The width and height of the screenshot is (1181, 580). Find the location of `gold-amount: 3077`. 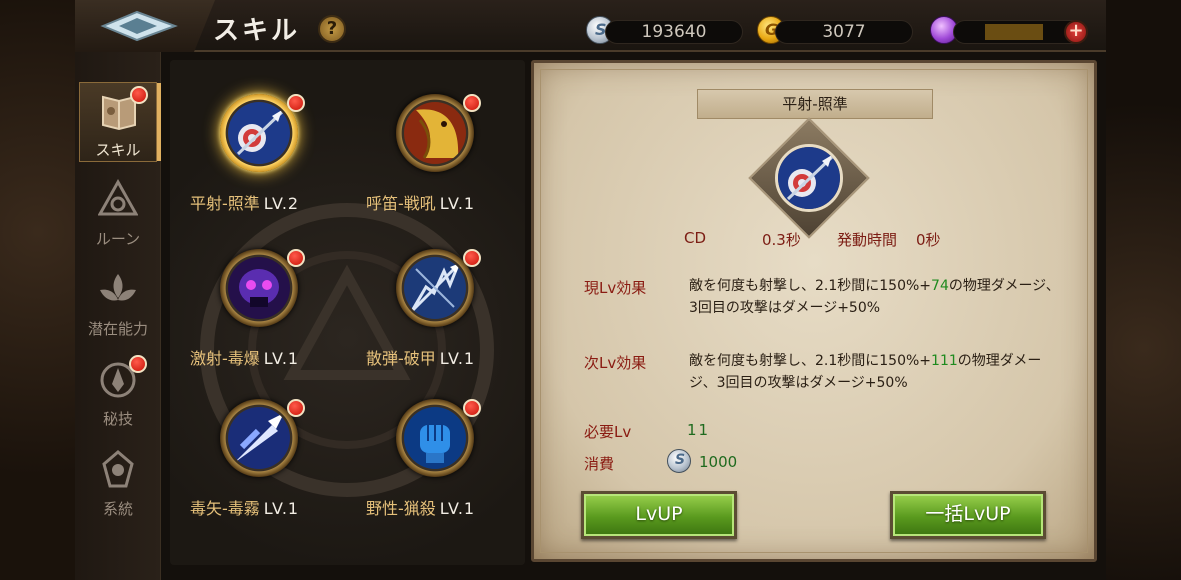

gold-amount: 3077 is located at coordinates (844, 32).